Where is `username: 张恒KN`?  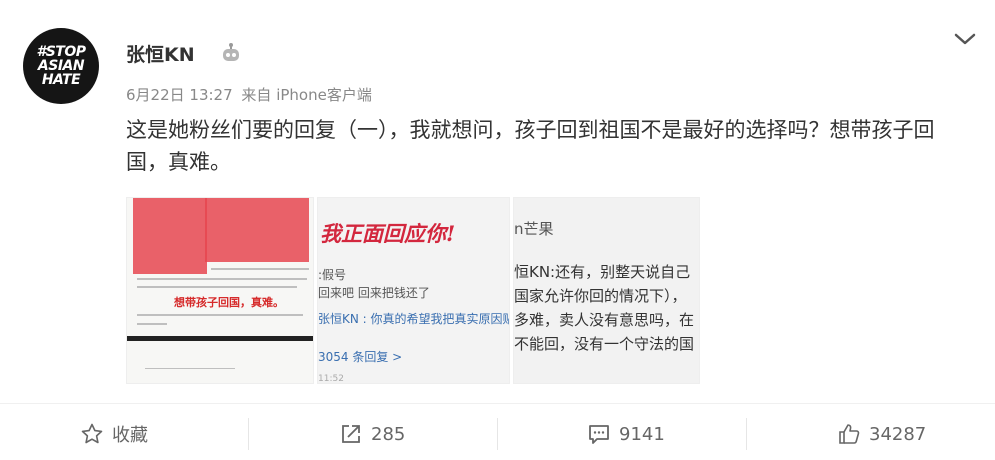 username: 张恒KN is located at coordinates (160, 53).